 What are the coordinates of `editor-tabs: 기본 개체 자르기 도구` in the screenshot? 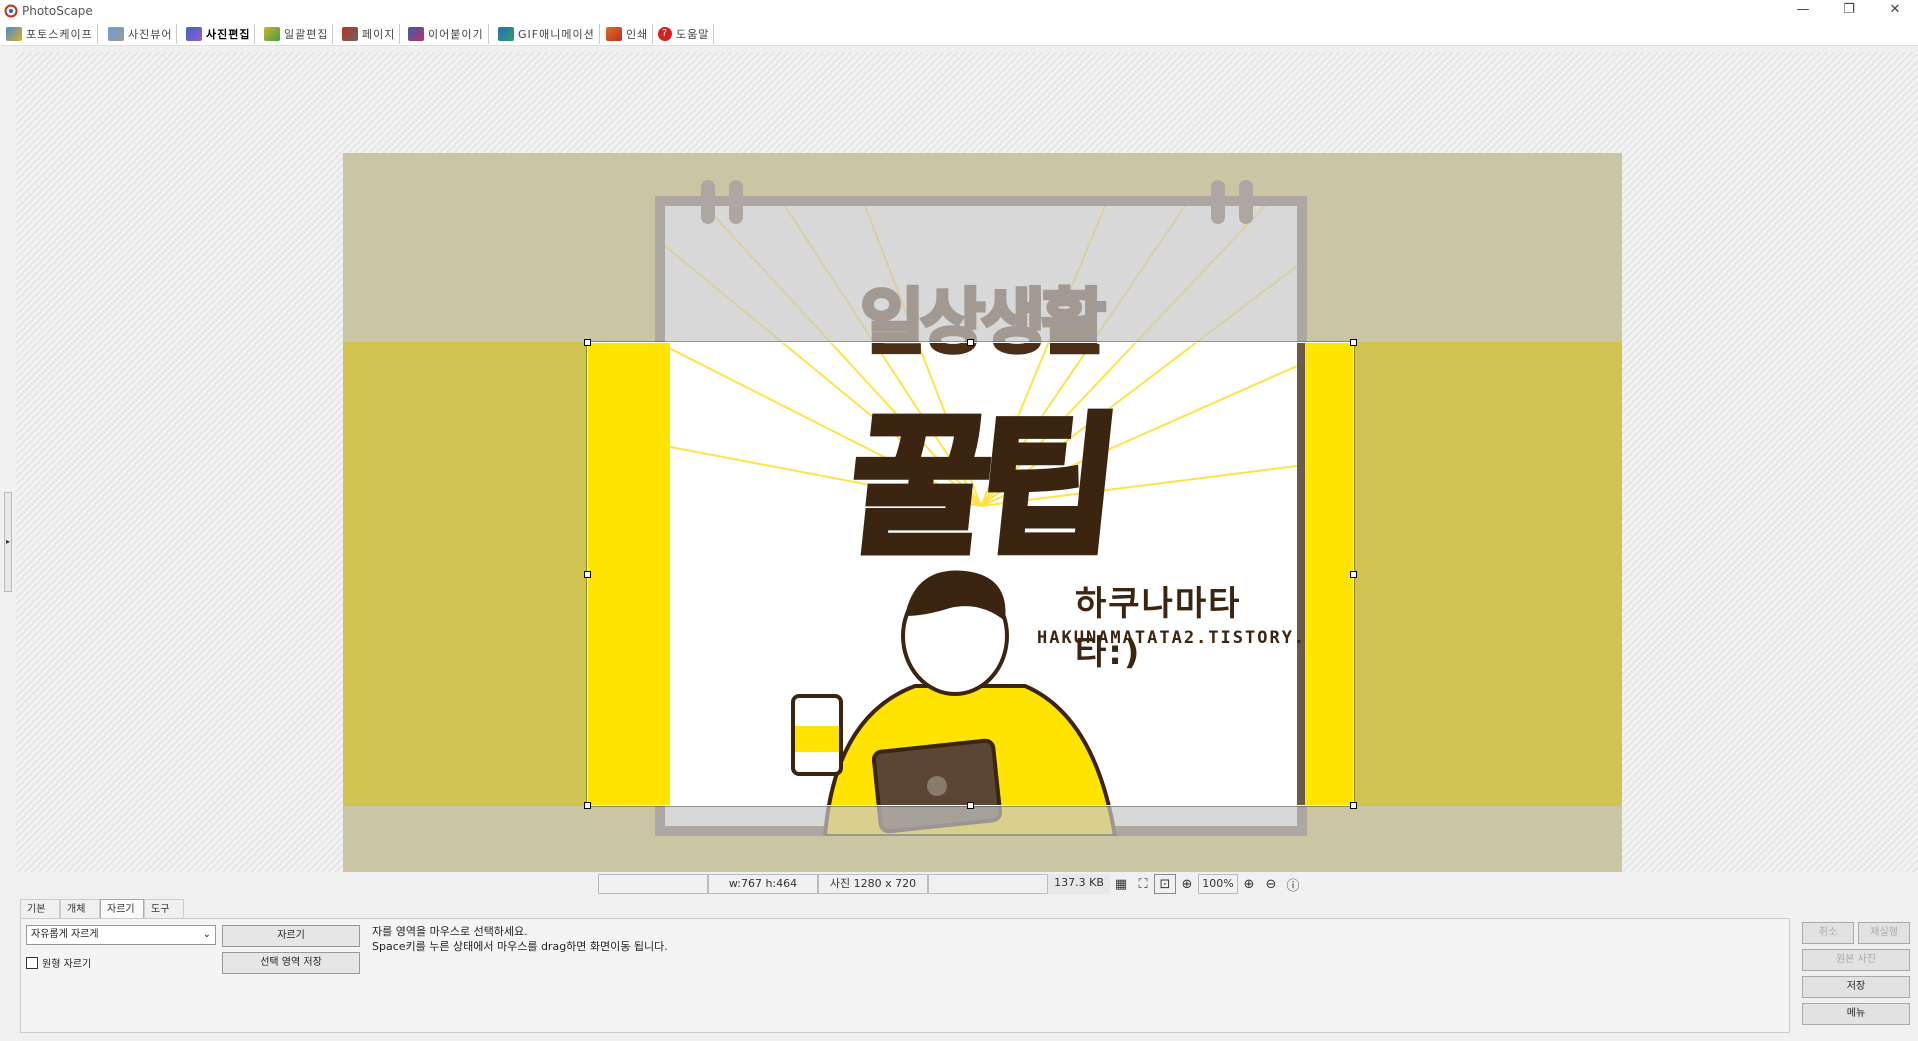 It's located at (102, 909).